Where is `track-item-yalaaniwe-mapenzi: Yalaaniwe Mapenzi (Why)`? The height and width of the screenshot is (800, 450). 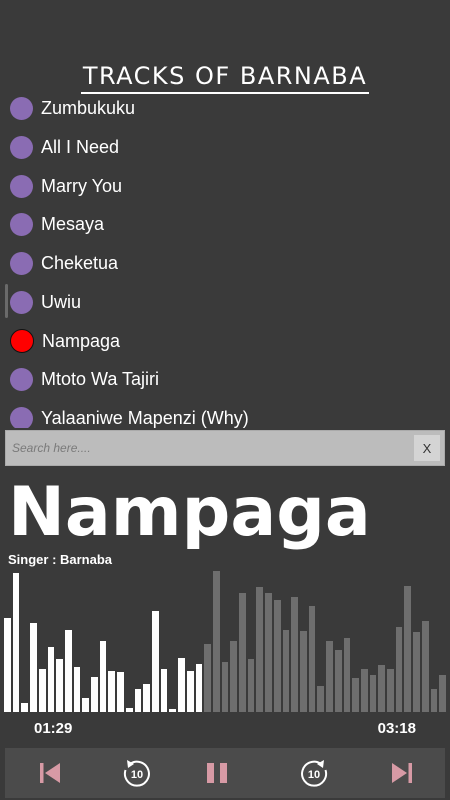
track-item-yalaaniwe-mapenzi: Yalaaniwe Mapenzi (Why) is located at coordinates (225, 414).